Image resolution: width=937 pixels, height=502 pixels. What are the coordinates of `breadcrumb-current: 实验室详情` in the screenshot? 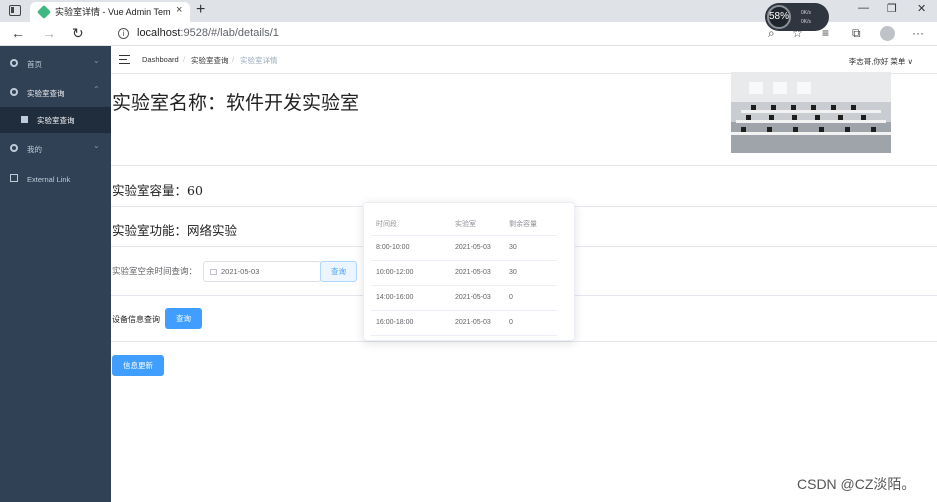 It's located at (259, 60).